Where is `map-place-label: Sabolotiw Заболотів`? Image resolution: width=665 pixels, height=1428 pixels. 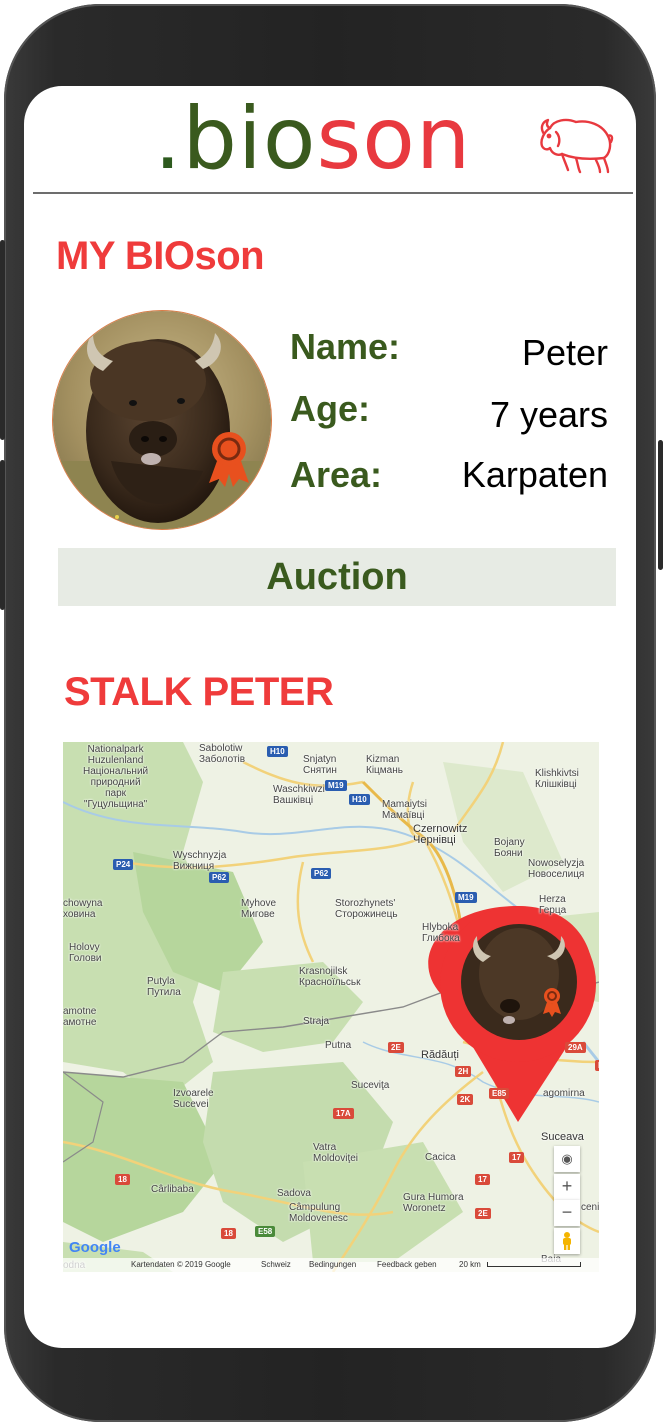
map-place-label: Sabolotiw Заболотів is located at coordinates (222, 754).